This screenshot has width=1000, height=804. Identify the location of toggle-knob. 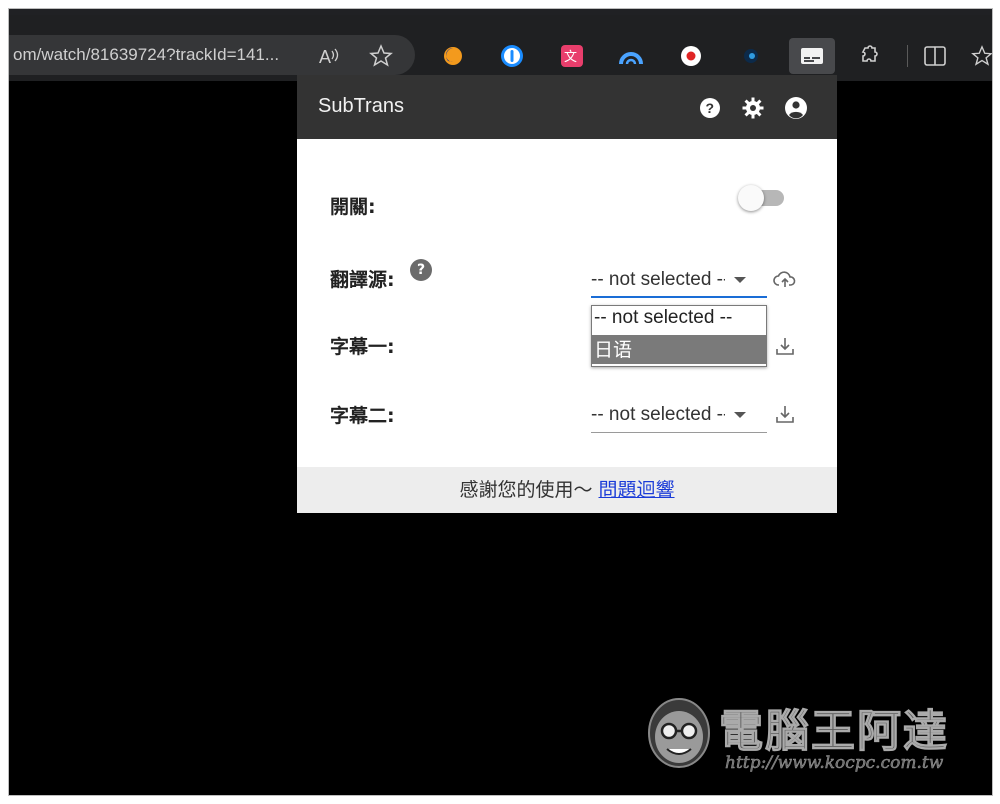
(751, 198).